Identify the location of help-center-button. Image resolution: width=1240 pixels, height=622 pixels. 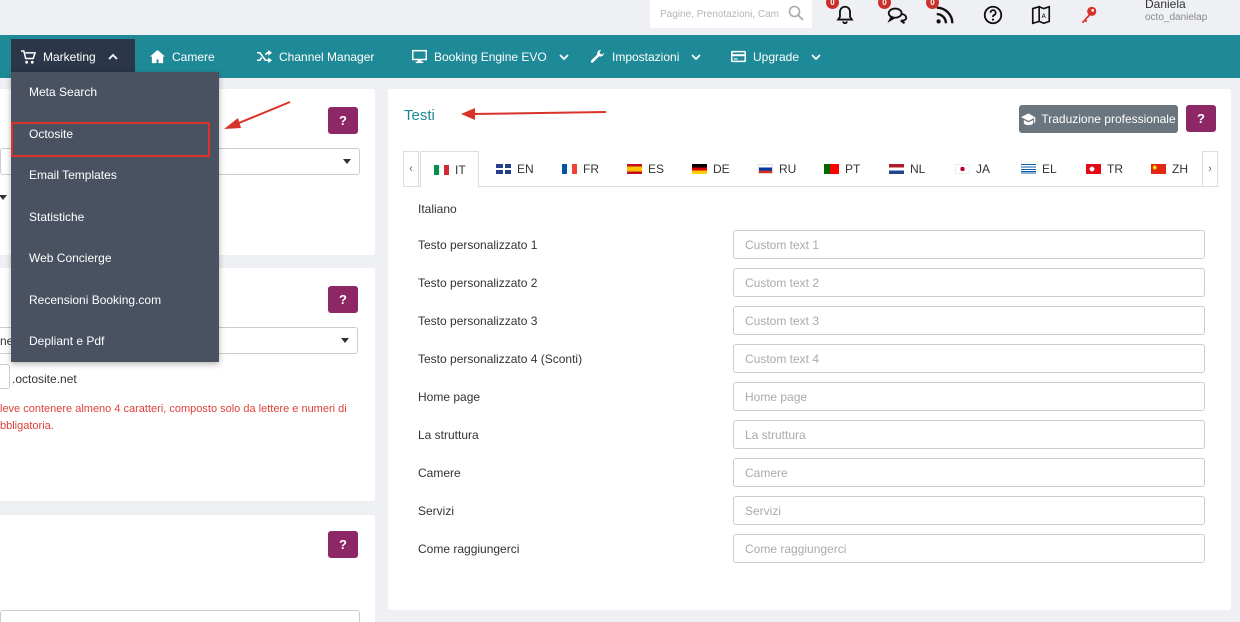
(993, 15).